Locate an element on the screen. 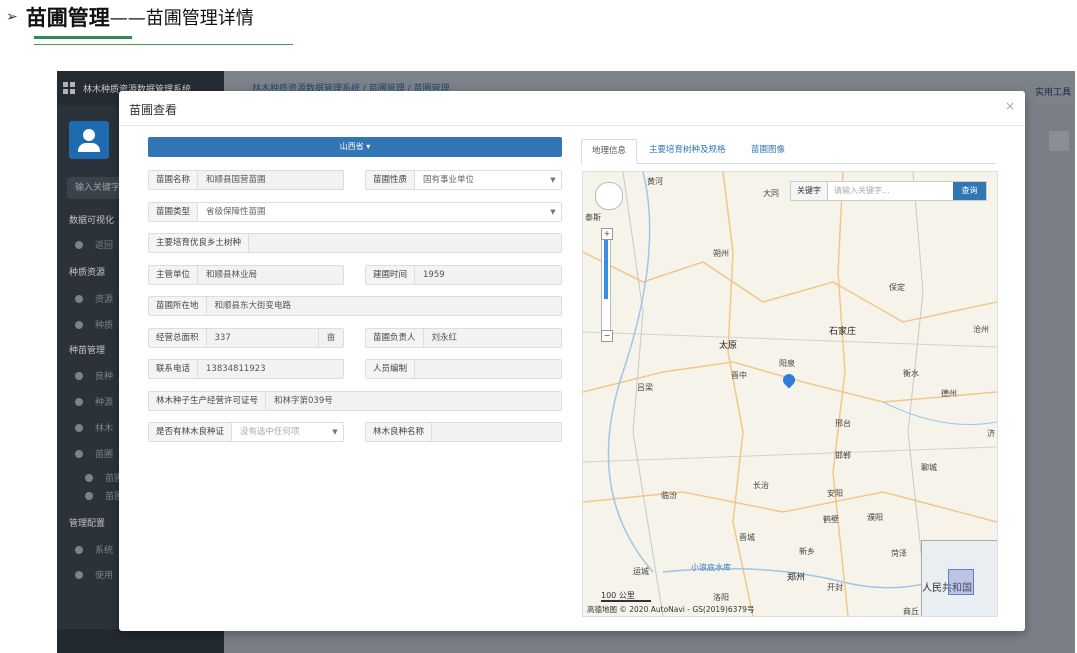 The image size is (1077, 653). detail-tabs: 地理信息 主要培育树种及规格 苗圃图像 is located at coordinates (788, 151).